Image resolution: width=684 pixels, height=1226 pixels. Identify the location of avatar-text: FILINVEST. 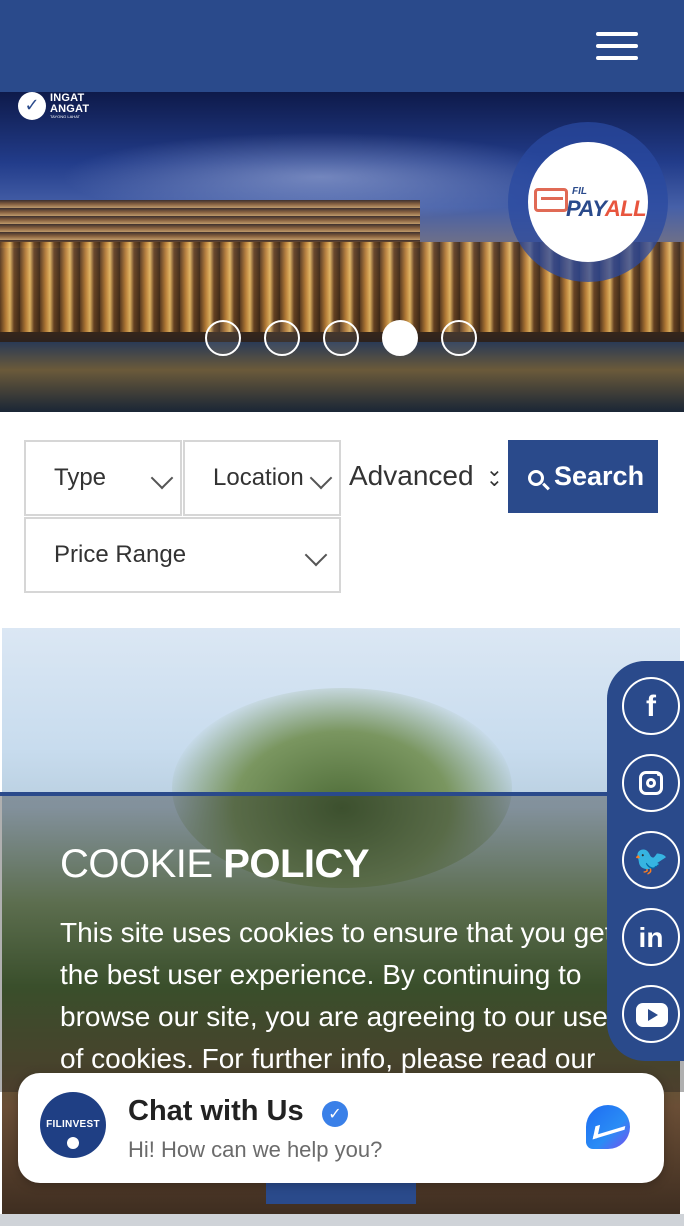
(73, 1124).